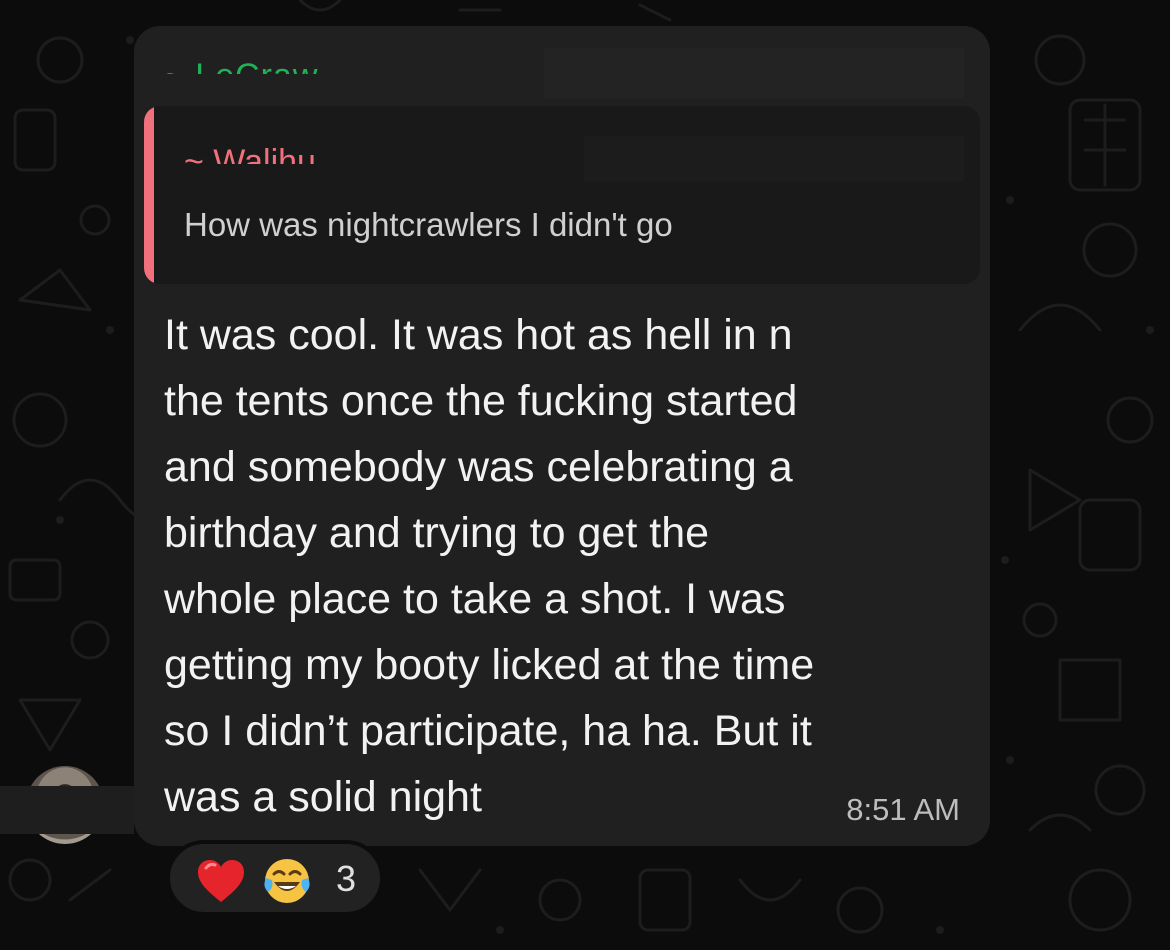 Image resolution: width=1170 pixels, height=950 pixels. What do you see at coordinates (241, 61) in the screenshot?
I see `sender-name: ~ LeCraw` at bounding box center [241, 61].